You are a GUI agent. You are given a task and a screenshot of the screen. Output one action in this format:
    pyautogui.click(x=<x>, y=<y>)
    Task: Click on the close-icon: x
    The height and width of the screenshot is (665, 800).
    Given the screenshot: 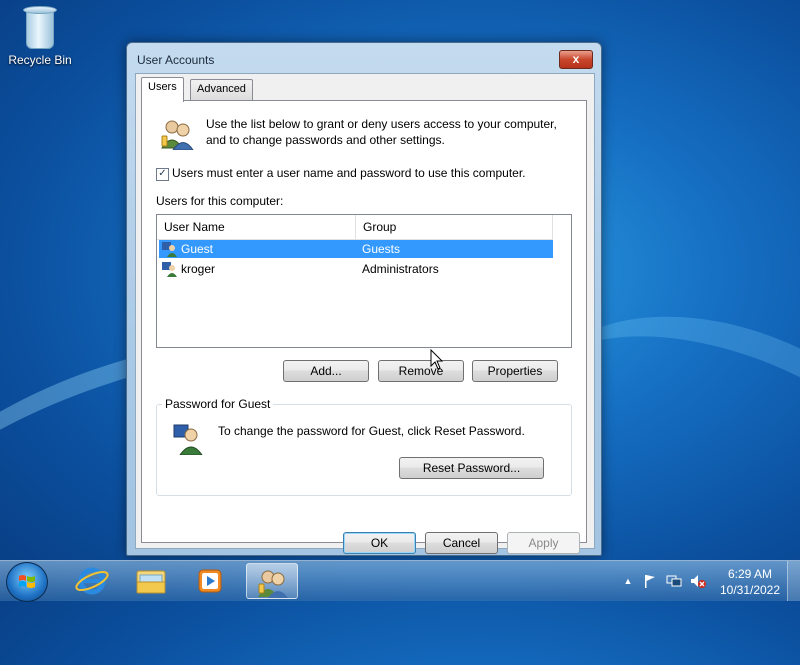 What is the action you would take?
    pyautogui.click(x=576, y=59)
    